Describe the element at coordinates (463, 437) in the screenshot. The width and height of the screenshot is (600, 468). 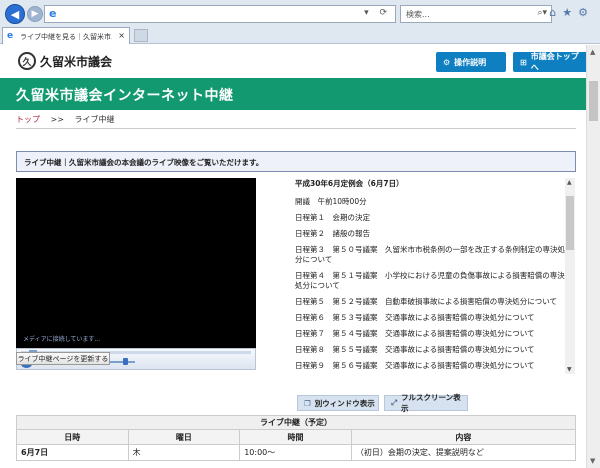
I see `schedule-header: 内容` at that location.